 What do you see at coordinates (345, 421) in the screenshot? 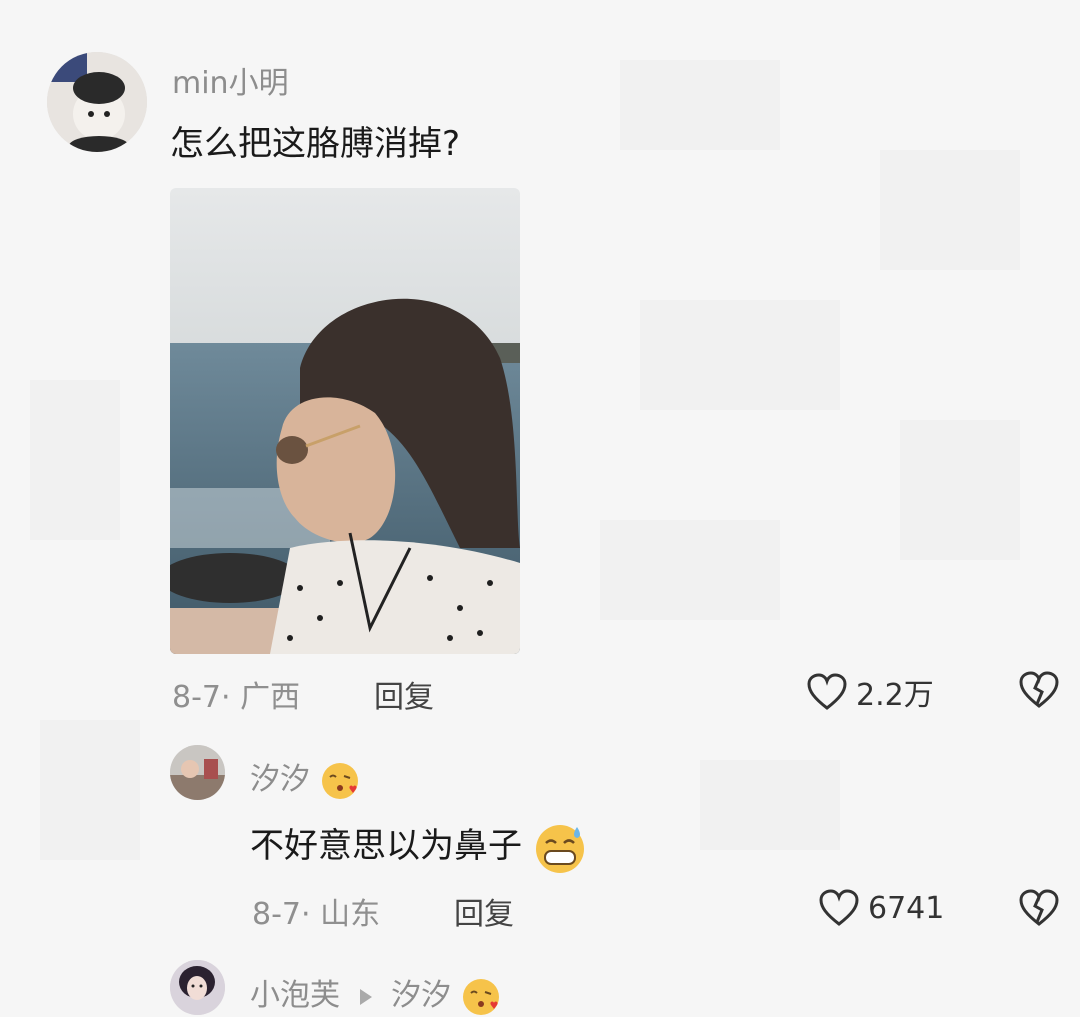
I see `comment-photo` at bounding box center [345, 421].